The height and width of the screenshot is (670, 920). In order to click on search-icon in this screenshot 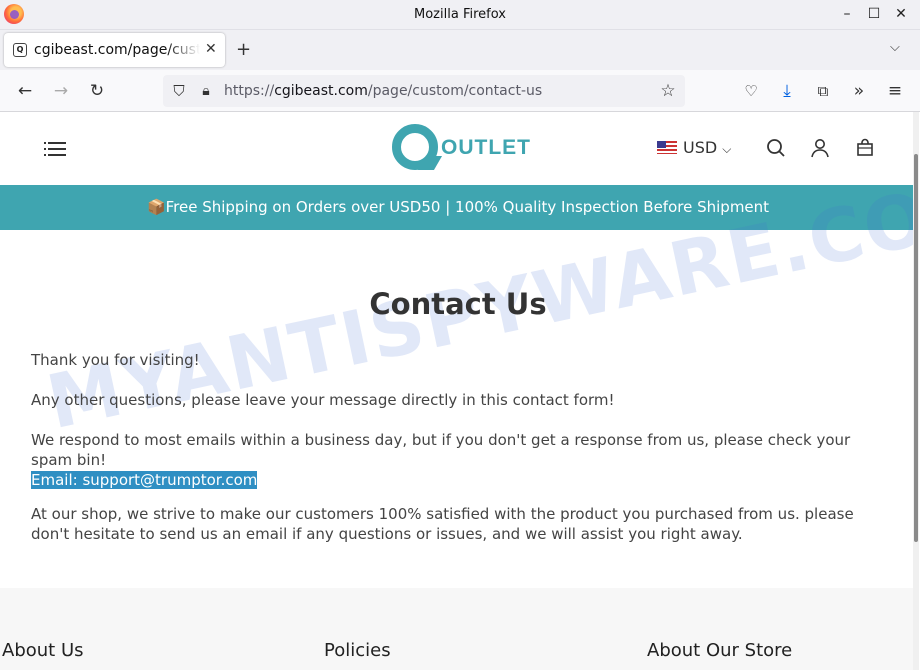, I will do `click(776, 149)`.